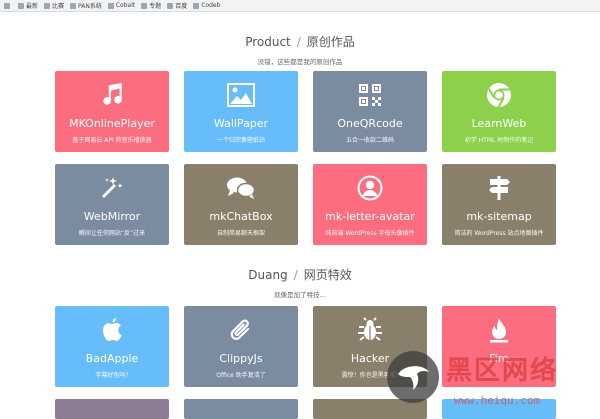 This screenshot has height=419, width=600. I want to click on card-mk-sitemap: mk-sitemap 简洁的 WordPress 站点地图插件, so click(499, 204).